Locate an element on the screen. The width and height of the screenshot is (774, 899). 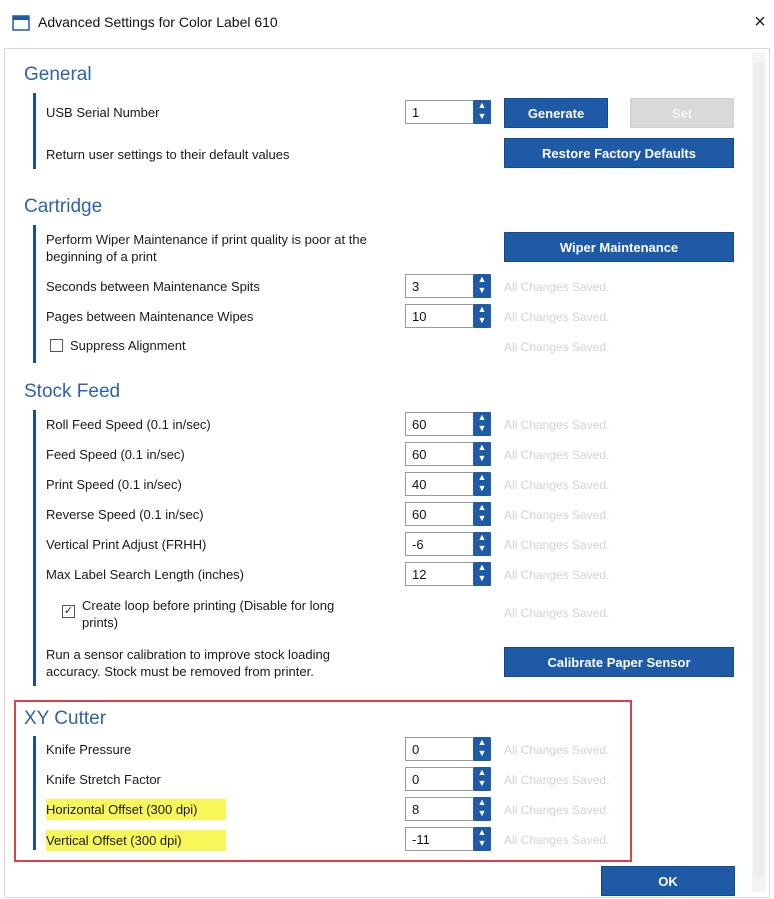
vertical-print-adjust-label: Vertical Print Adjust (FRHH) is located at coordinates (126, 544).